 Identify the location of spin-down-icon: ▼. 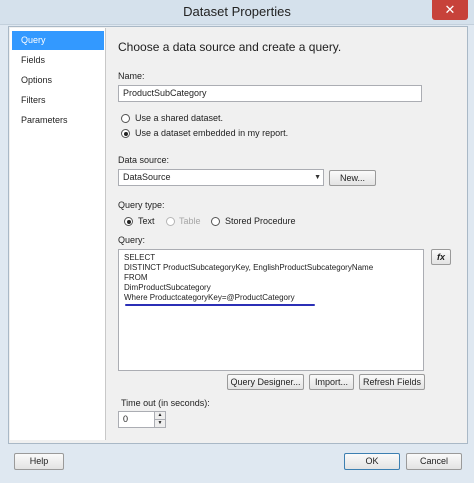
(159, 423).